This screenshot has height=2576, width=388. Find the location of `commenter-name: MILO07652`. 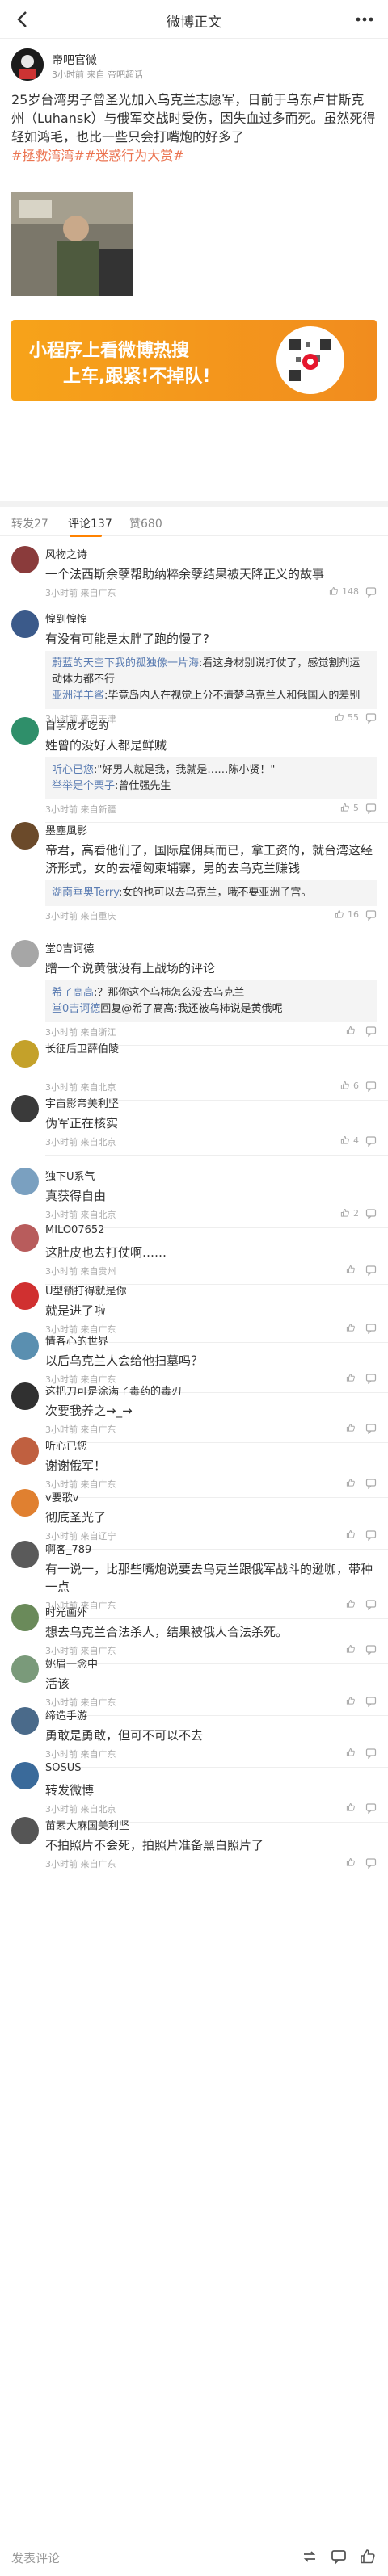

commenter-name: MILO07652 is located at coordinates (74, 1230).